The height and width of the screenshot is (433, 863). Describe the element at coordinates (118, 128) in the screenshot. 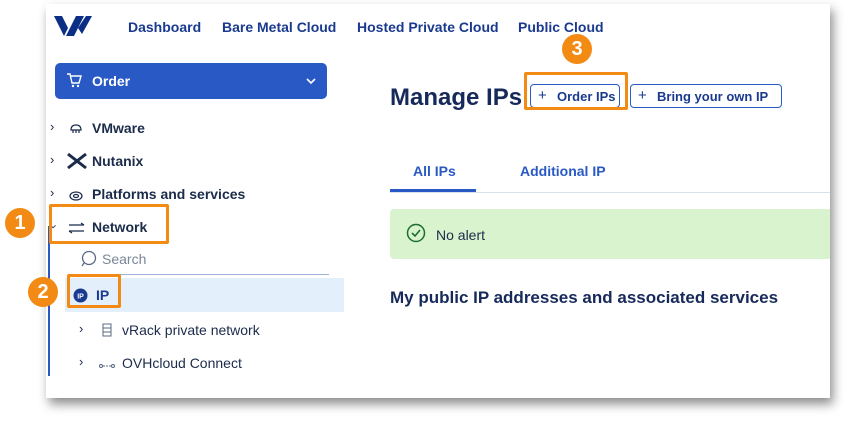

I see `sidebar-item-label: VMware` at that location.